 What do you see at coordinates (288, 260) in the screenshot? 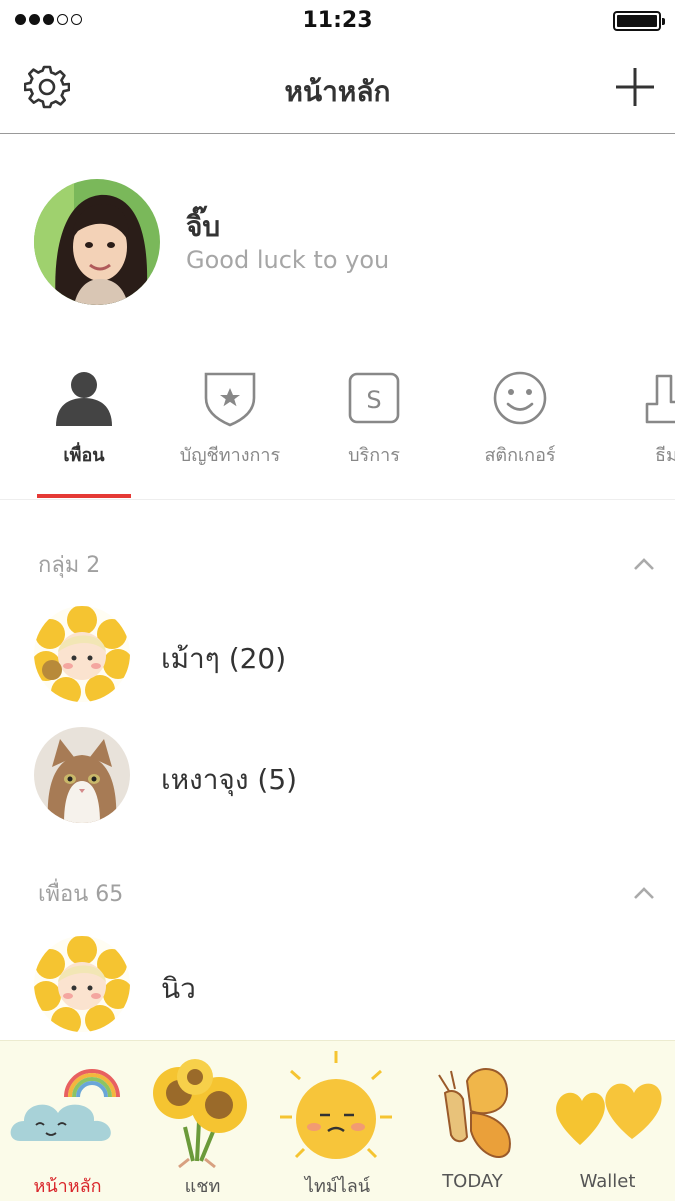
I see `profile-status-message: Good luck to you` at bounding box center [288, 260].